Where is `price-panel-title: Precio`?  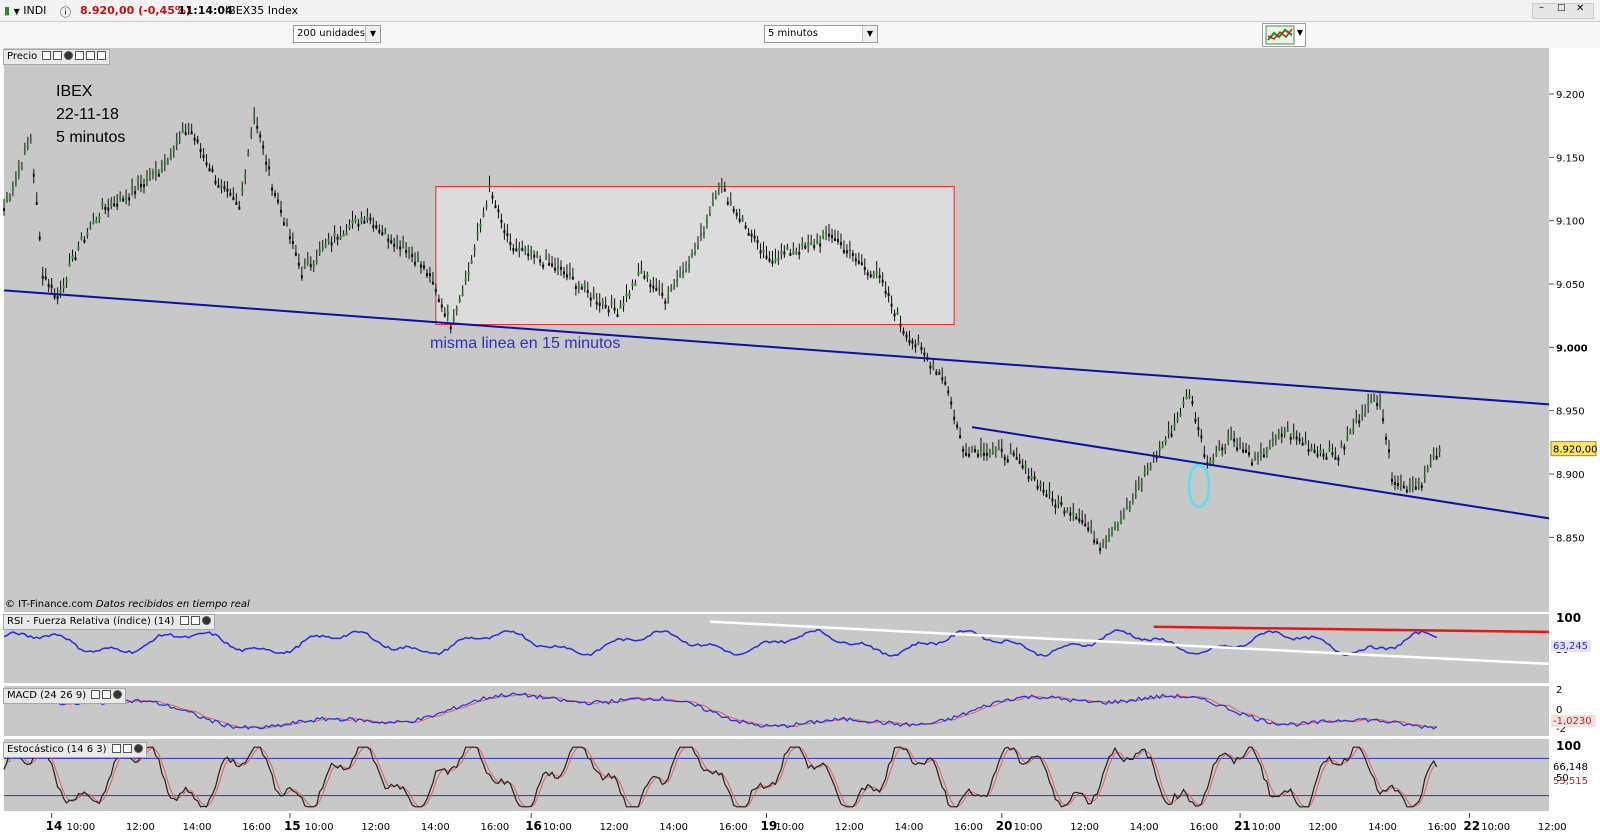 price-panel-title: Precio is located at coordinates (57, 57).